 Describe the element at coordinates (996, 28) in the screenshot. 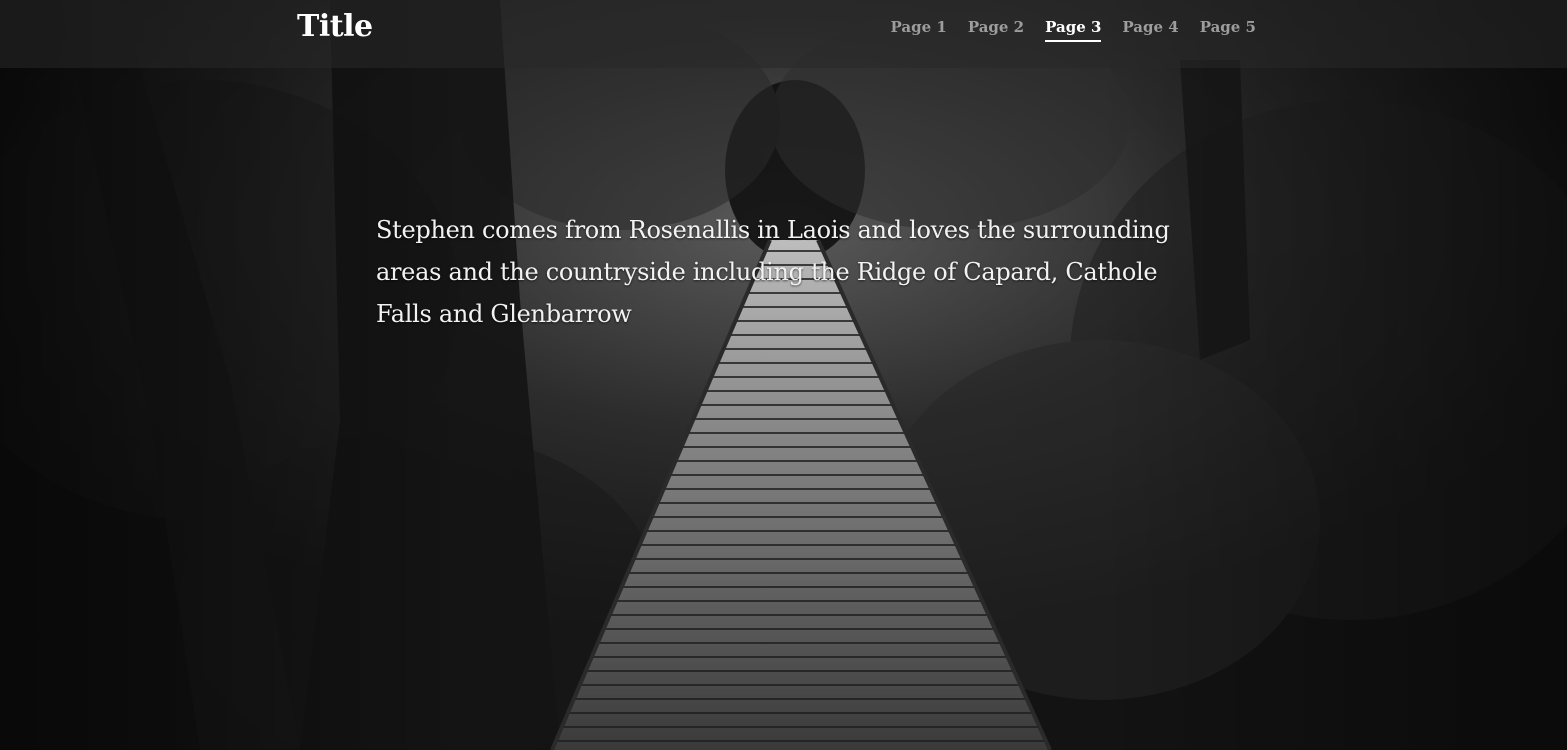

I see `nav-page-2: Page 2` at that location.